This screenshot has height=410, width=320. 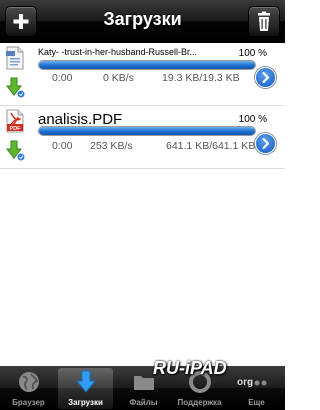 What do you see at coordinates (16, 129) in the screenshot?
I see `svg-text: PDF` at bounding box center [16, 129].